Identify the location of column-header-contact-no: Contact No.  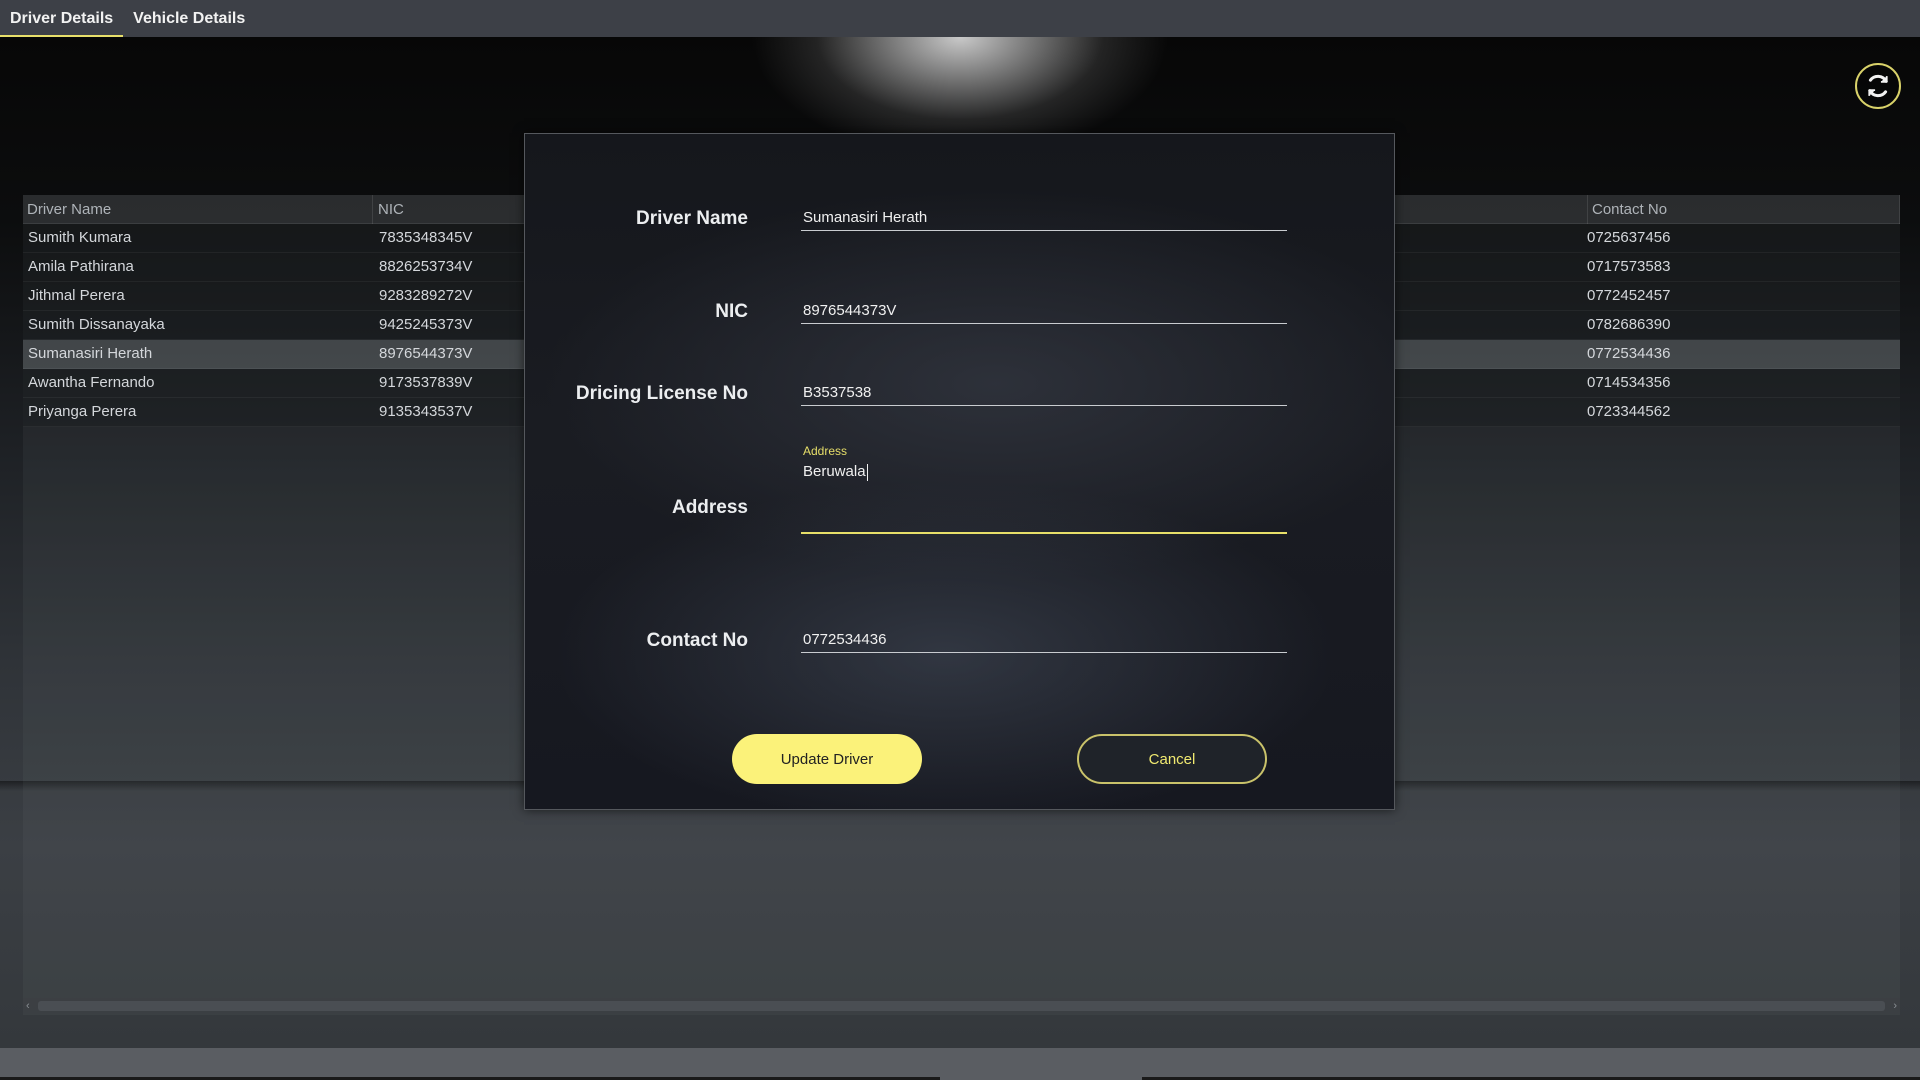
(1743, 209).